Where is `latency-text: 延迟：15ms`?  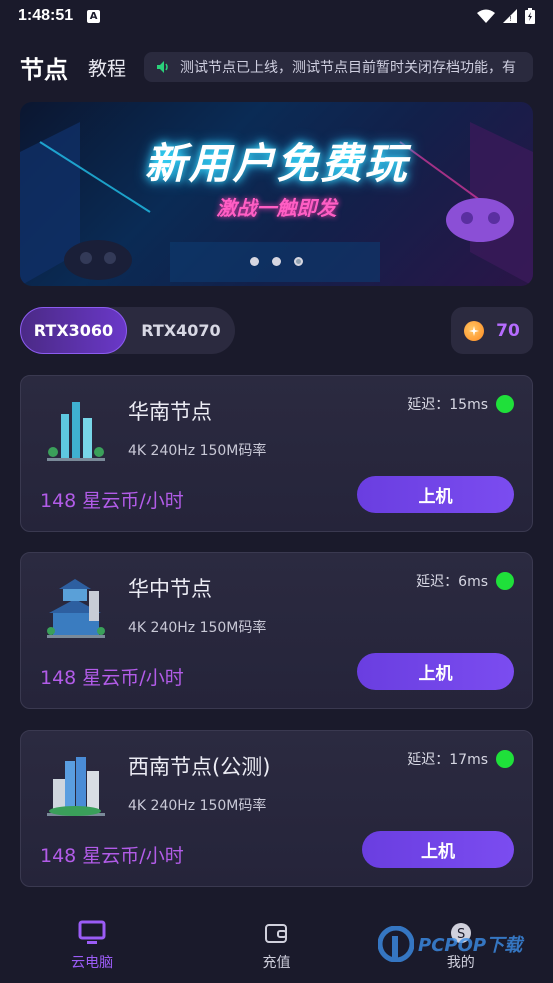
latency-text: 延迟：15ms is located at coordinates (447, 405).